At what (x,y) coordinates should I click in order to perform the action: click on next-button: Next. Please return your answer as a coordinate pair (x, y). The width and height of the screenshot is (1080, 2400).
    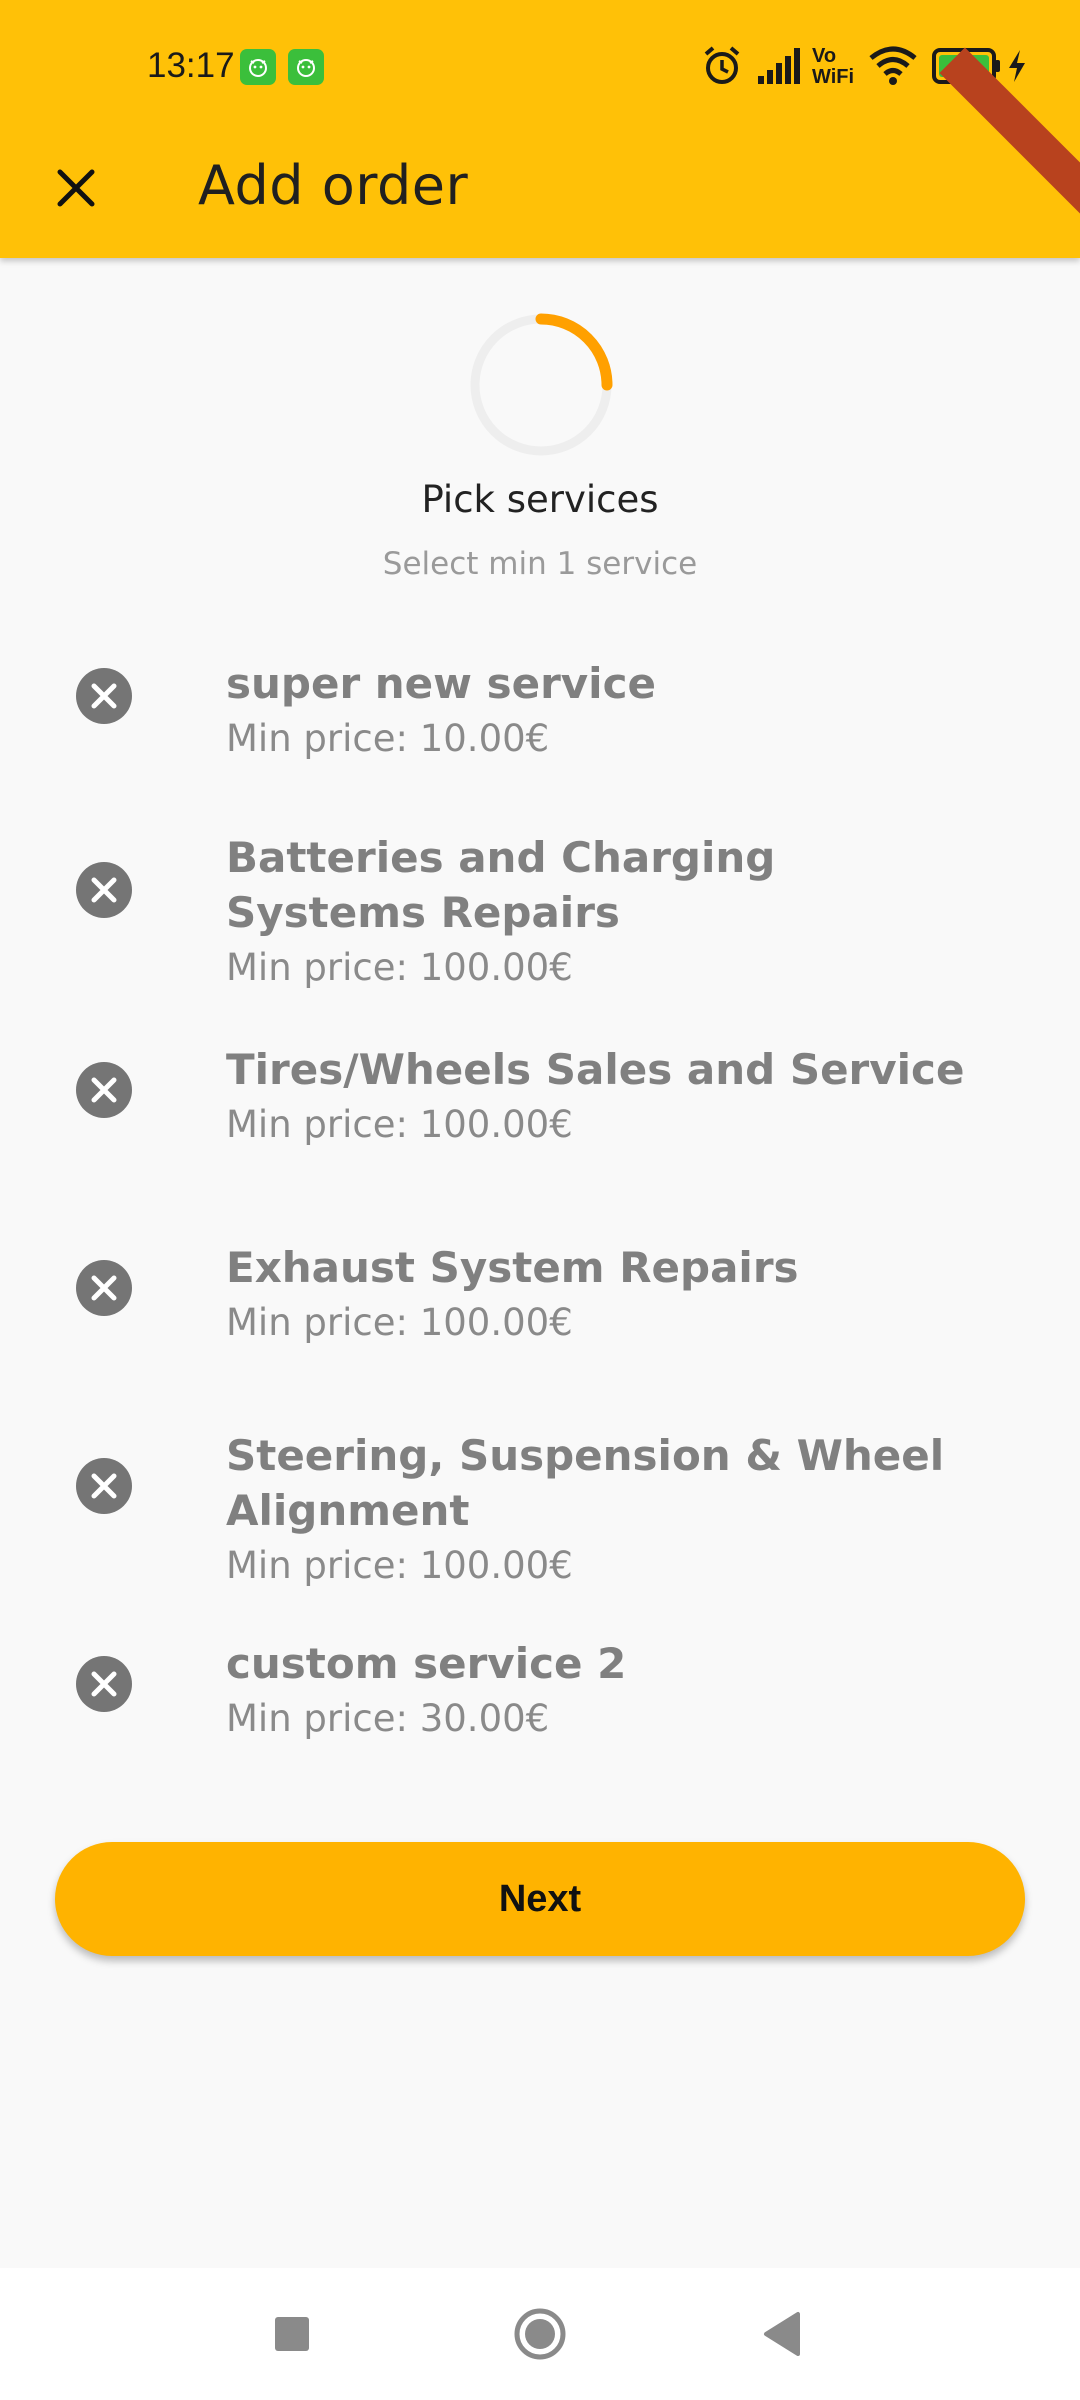
    Looking at the image, I should click on (540, 1899).